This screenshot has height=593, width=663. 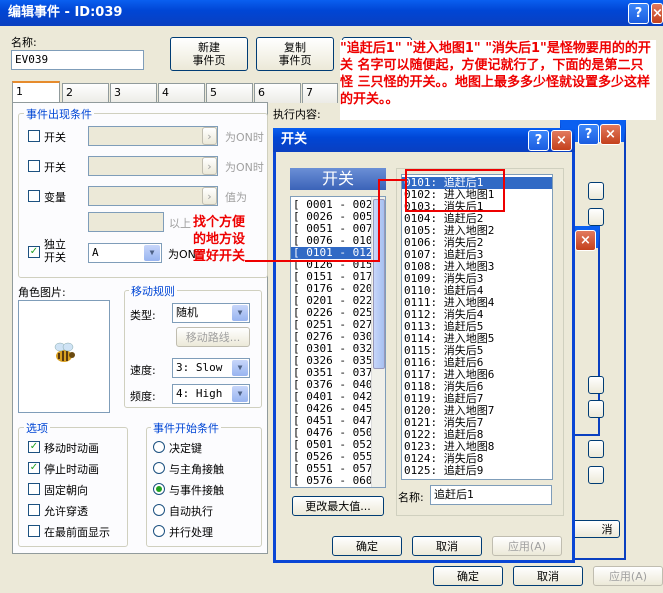 What do you see at coordinates (34, 196) in the screenshot?
I see `variable-checkbox` at bounding box center [34, 196].